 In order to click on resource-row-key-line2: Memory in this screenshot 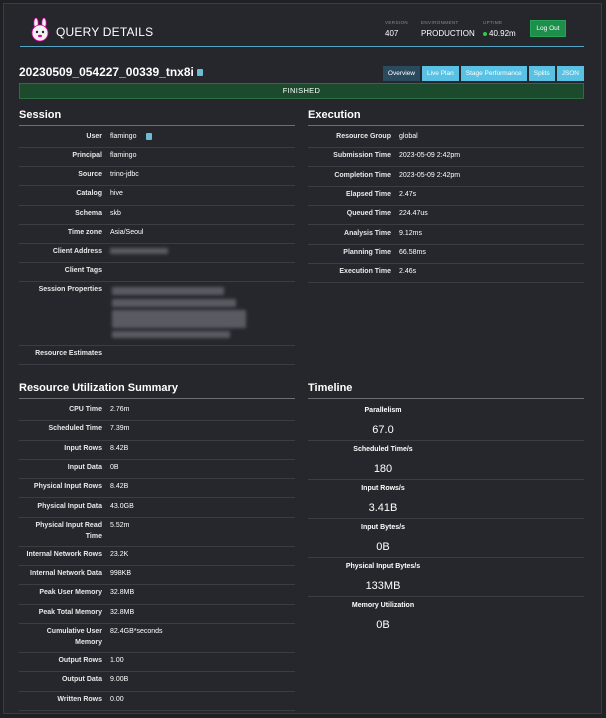, I will do `click(88, 642)`.